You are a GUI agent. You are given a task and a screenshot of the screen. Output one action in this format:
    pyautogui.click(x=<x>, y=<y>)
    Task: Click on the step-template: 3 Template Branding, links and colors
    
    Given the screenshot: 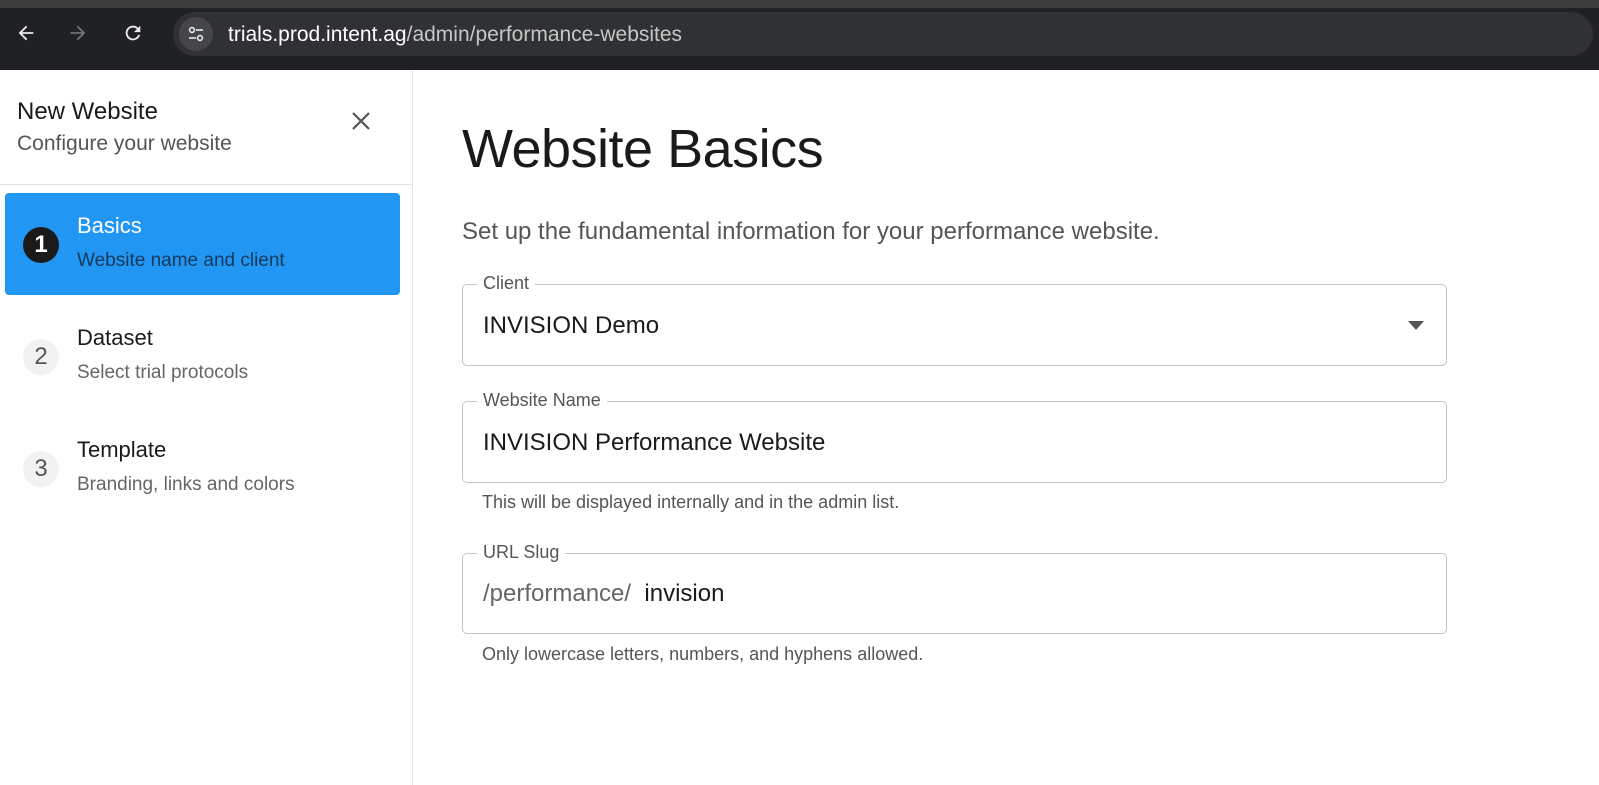 What is the action you would take?
    pyautogui.click(x=202, y=468)
    